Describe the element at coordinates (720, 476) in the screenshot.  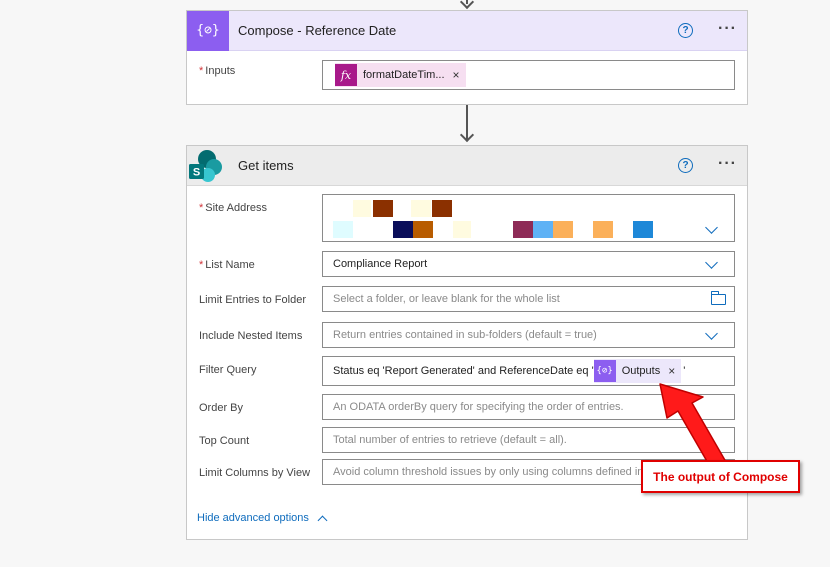
I see `annotation-callout: The output of Compose` at that location.